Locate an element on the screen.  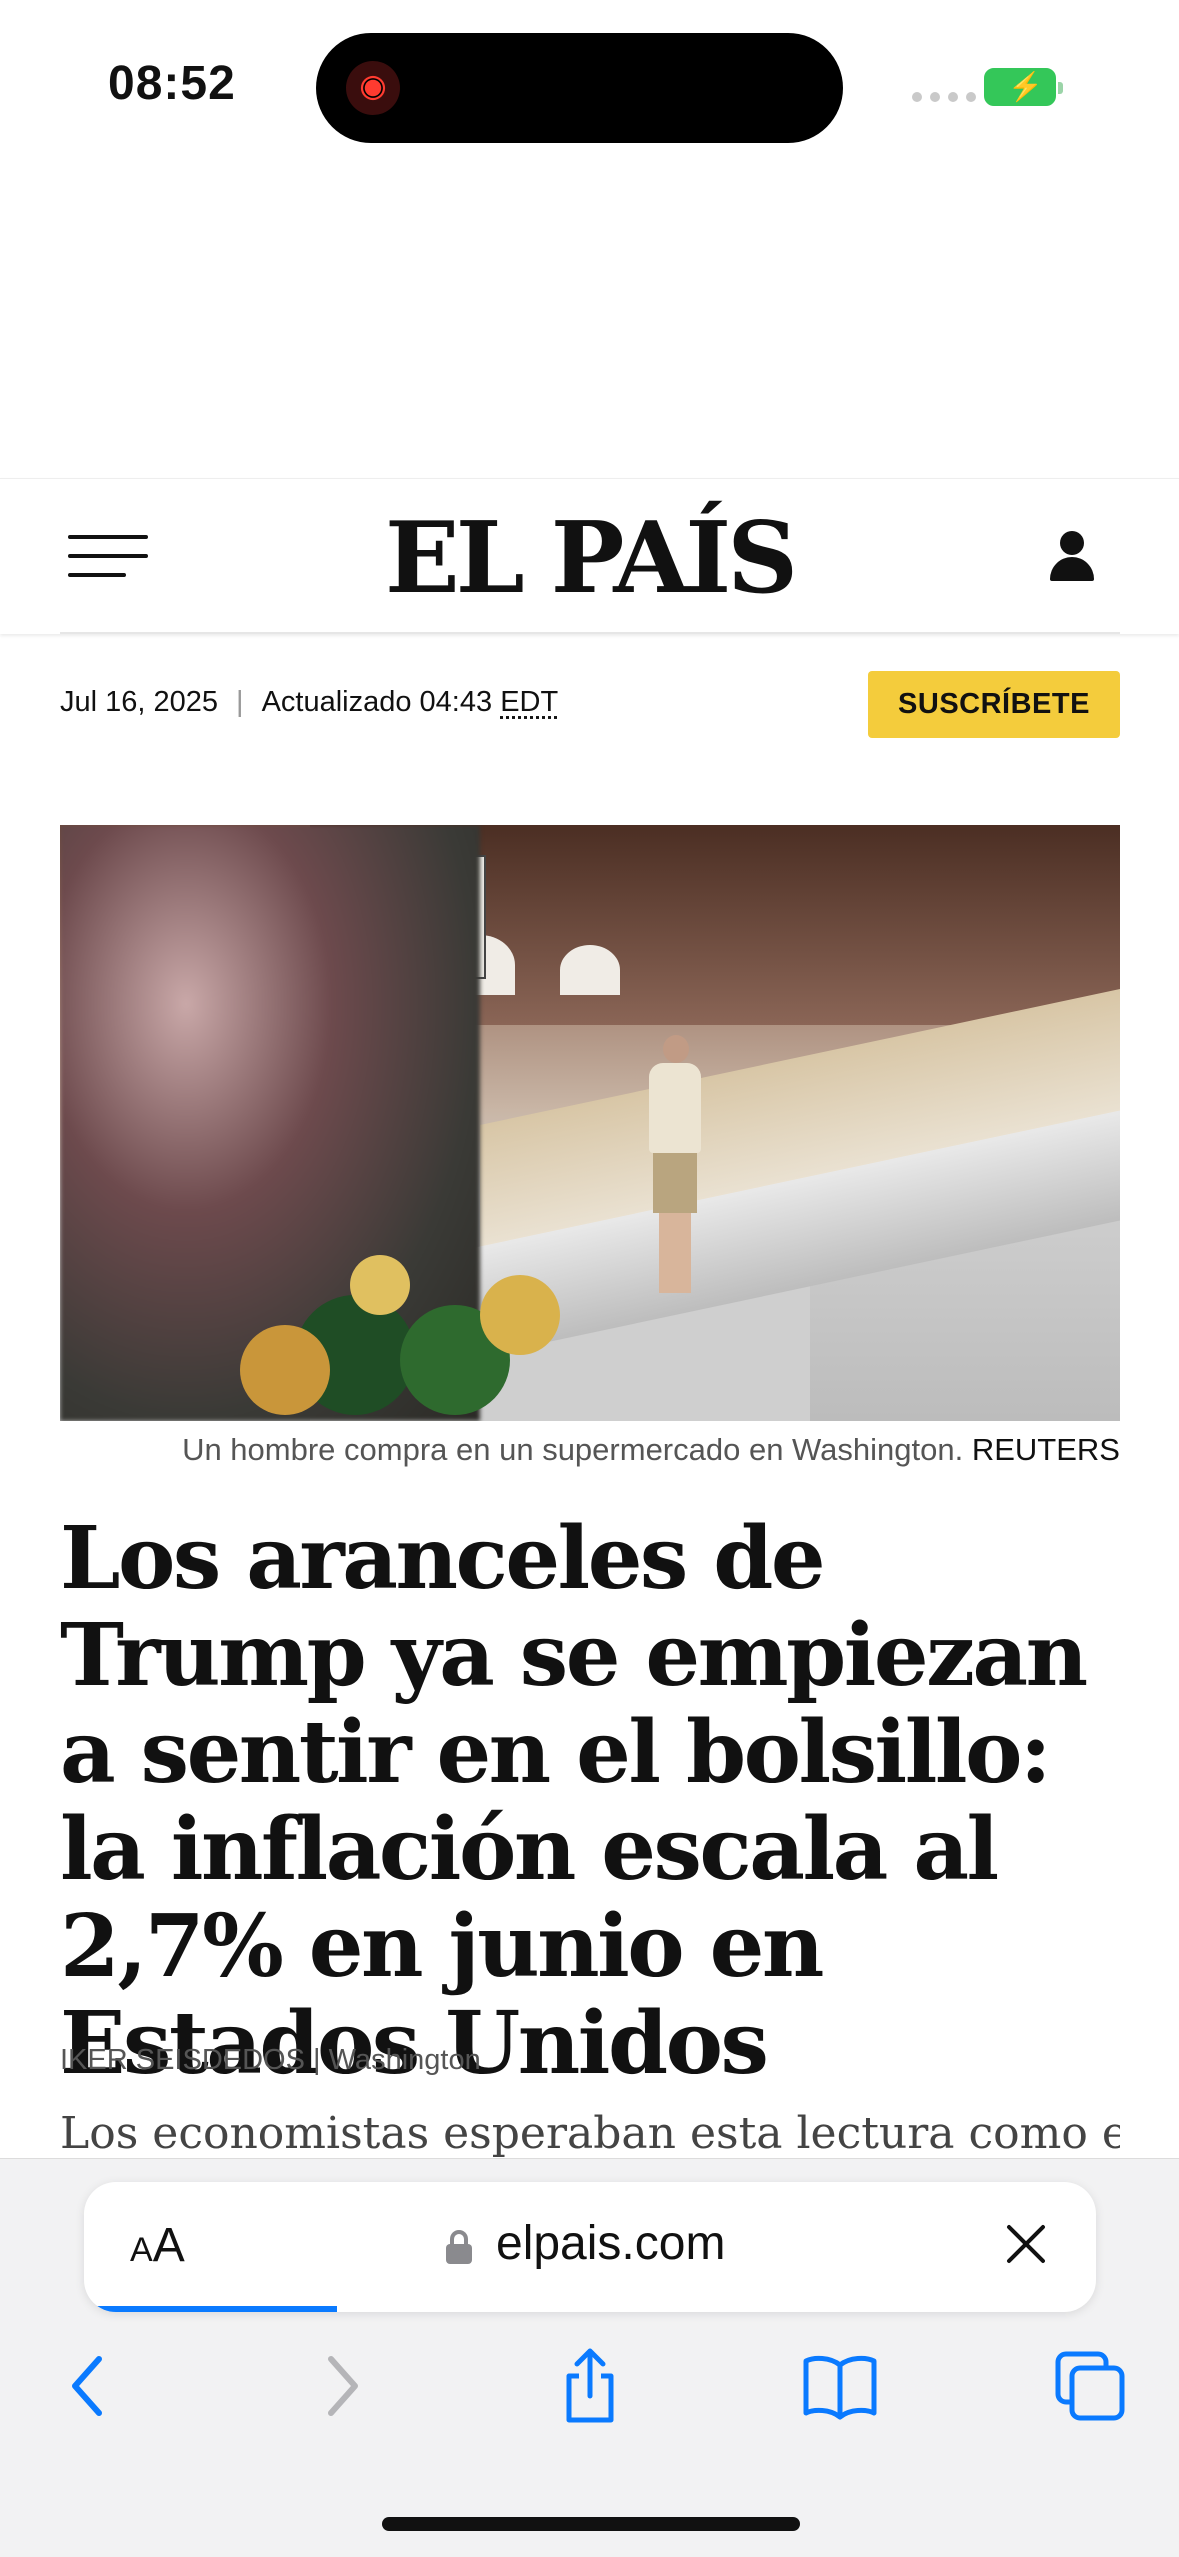
account-icon is located at coordinates (1072, 557).